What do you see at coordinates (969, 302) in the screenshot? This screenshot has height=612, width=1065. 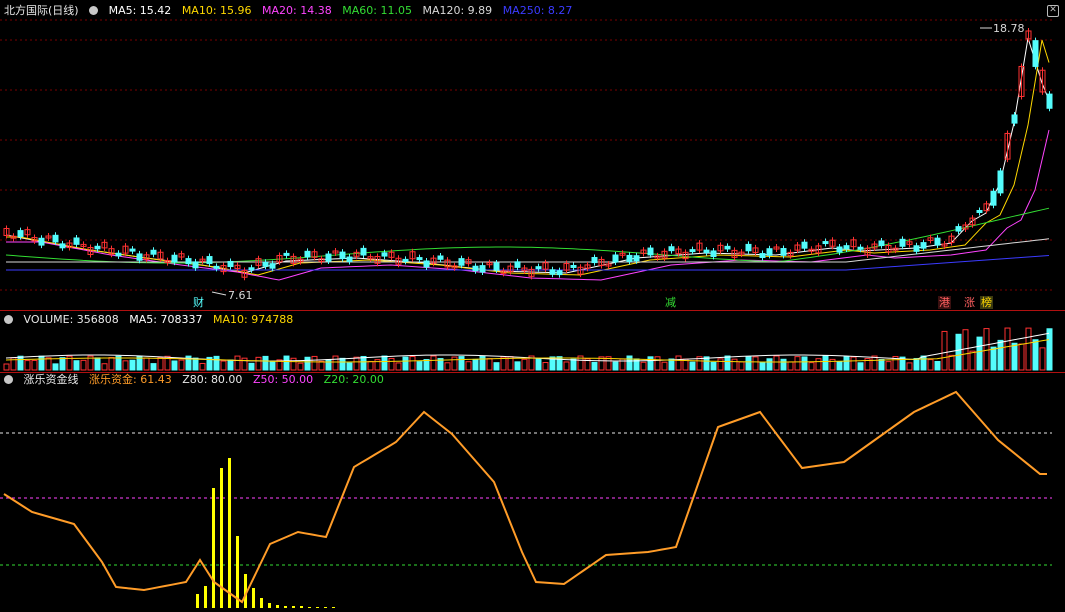 I see `marker-zhang: 涨` at bounding box center [969, 302].